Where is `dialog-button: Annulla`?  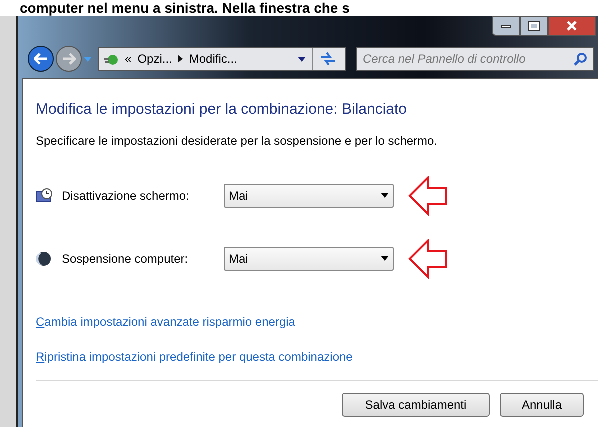 dialog-button: Annulla is located at coordinates (542, 404).